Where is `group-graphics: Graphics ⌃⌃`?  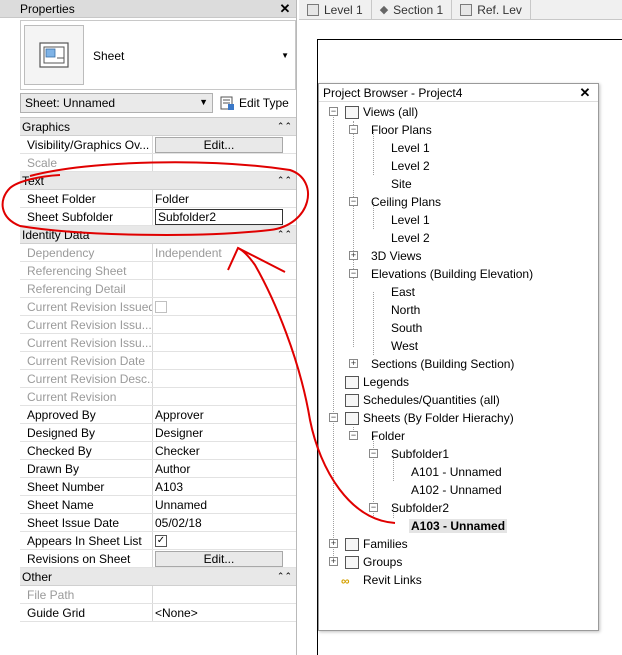
group-graphics: Graphics ⌃⌃ is located at coordinates (158, 127).